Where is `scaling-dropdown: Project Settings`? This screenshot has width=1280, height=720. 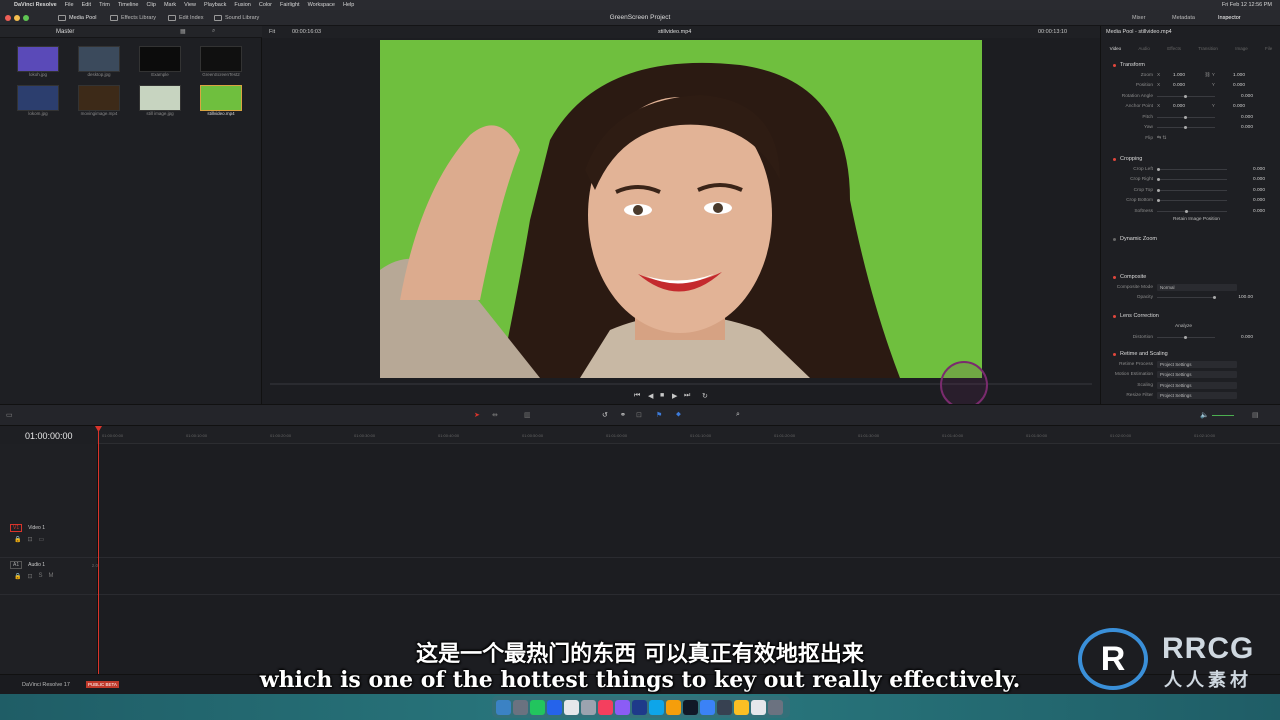
scaling-dropdown: Project Settings is located at coordinates (1197, 385).